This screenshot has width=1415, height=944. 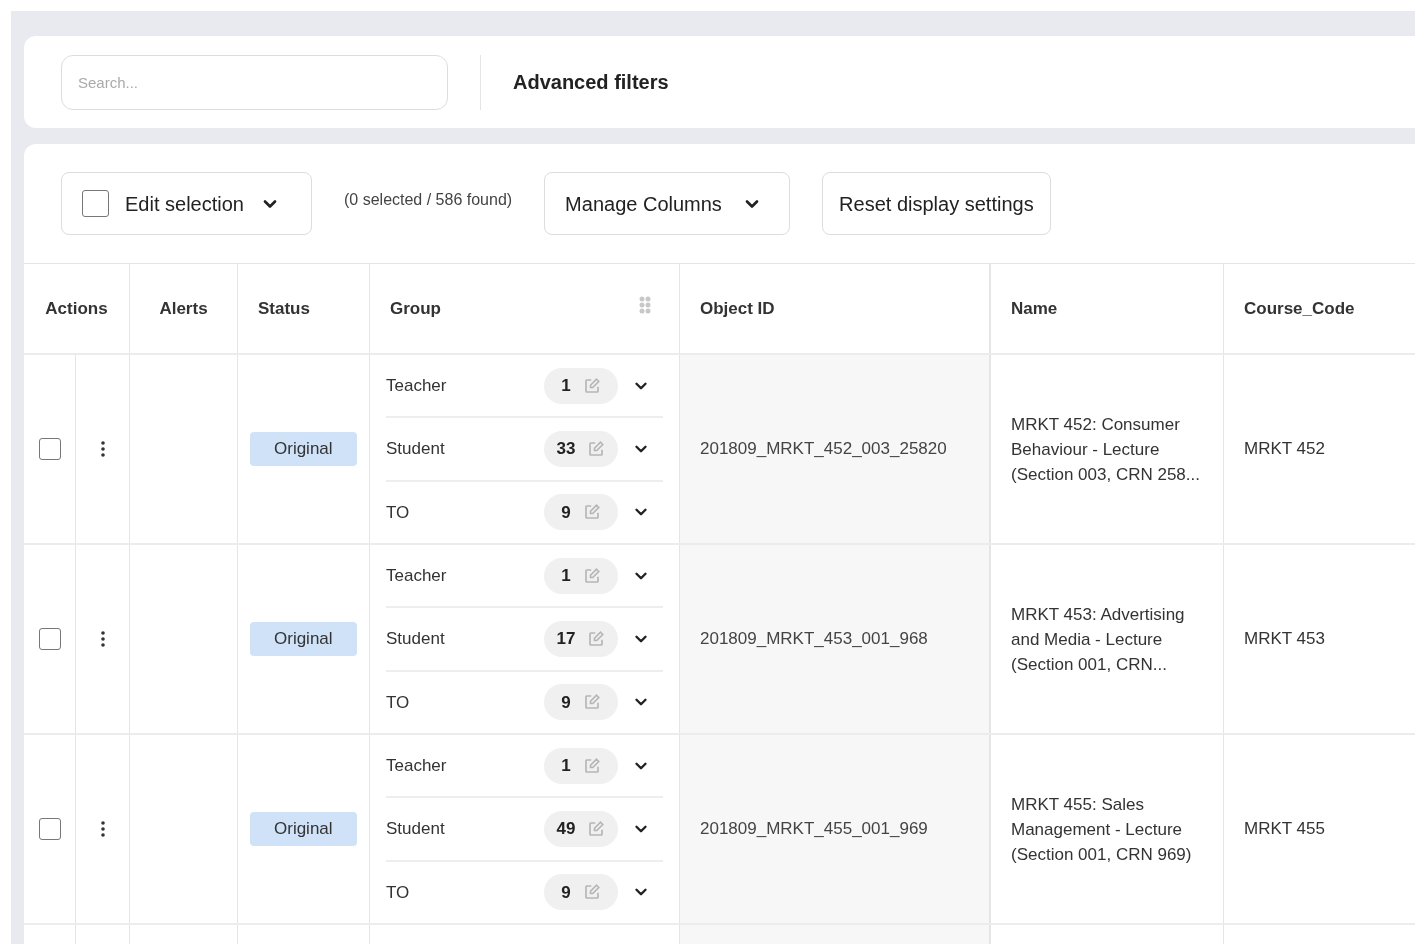 I want to click on column-header: Status, so click(x=284, y=308).